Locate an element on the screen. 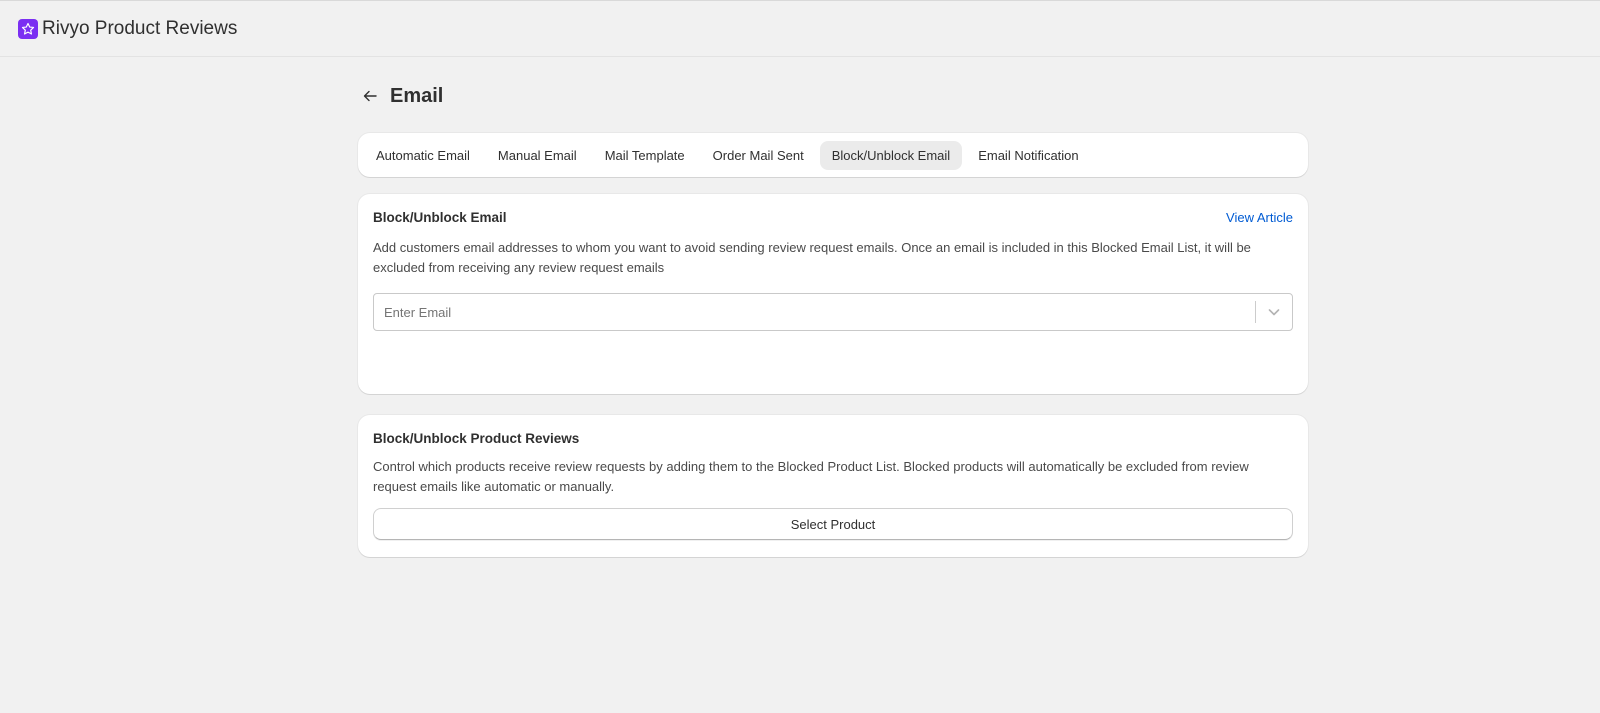 The image size is (1600, 713). dropdown-toggle is located at coordinates (1274, 312).